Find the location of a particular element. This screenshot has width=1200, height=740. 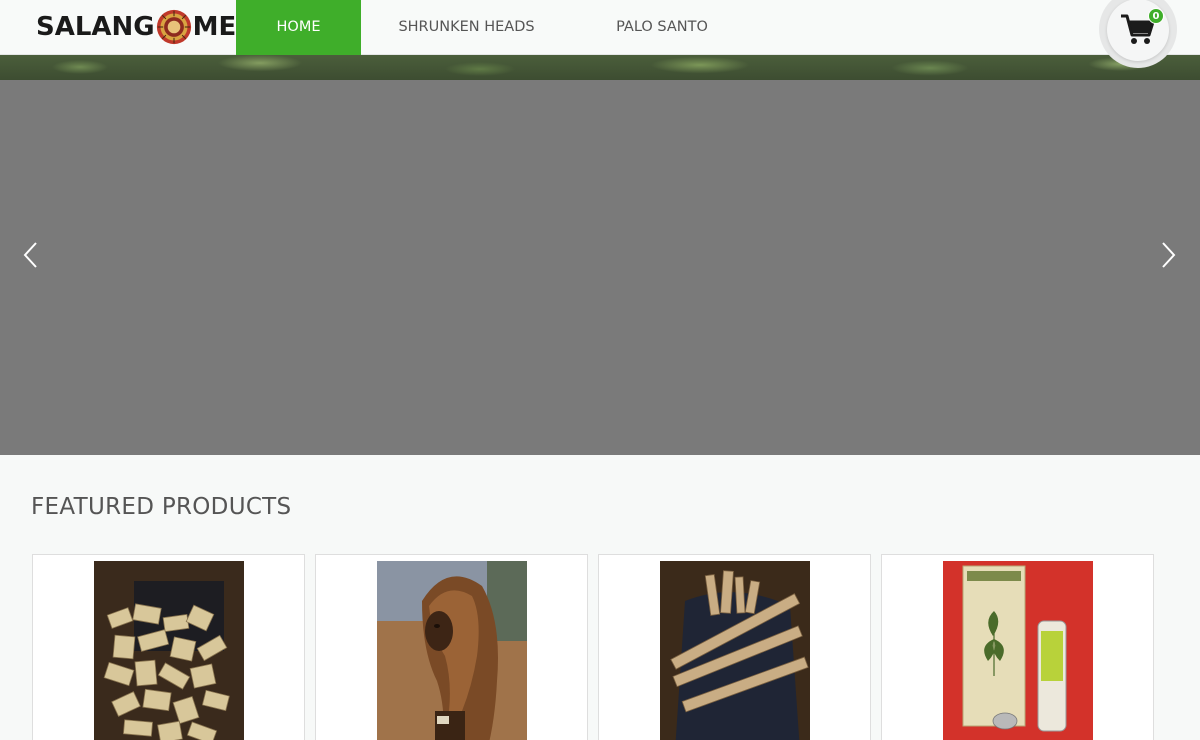

site-header: SALANG ME HOME SHRUNKEN HEADS PALO SANTO is located at coordinates (600, 27).